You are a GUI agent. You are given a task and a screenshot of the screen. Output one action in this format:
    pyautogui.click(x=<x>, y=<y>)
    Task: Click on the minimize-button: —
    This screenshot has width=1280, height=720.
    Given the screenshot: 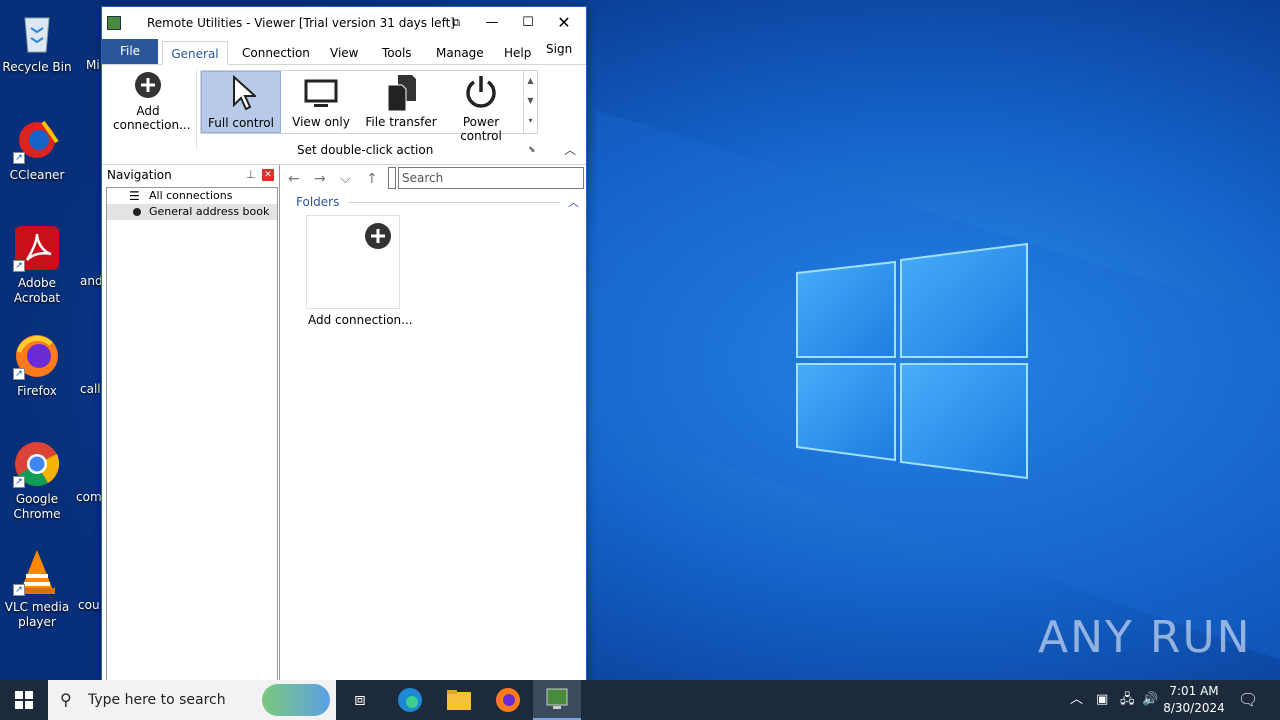 What is the action you would take?
    pyautogui.click(x=492, y=23)
    